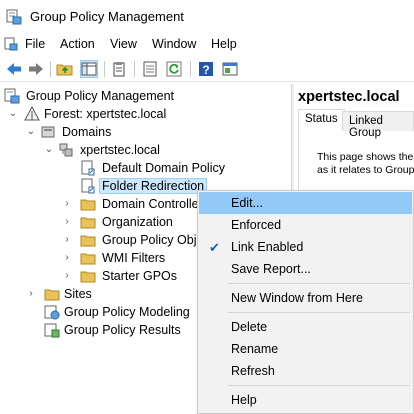  I want to click on tree-item-domain-controllers: › Domain Controlle, so click(132, 204).